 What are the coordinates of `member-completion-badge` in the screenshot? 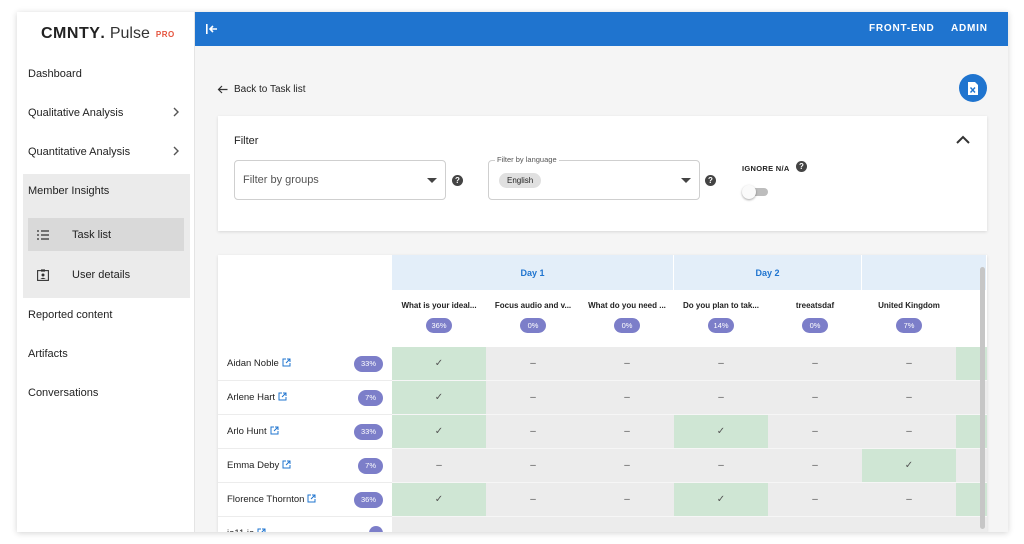 It's located at (376, 529).